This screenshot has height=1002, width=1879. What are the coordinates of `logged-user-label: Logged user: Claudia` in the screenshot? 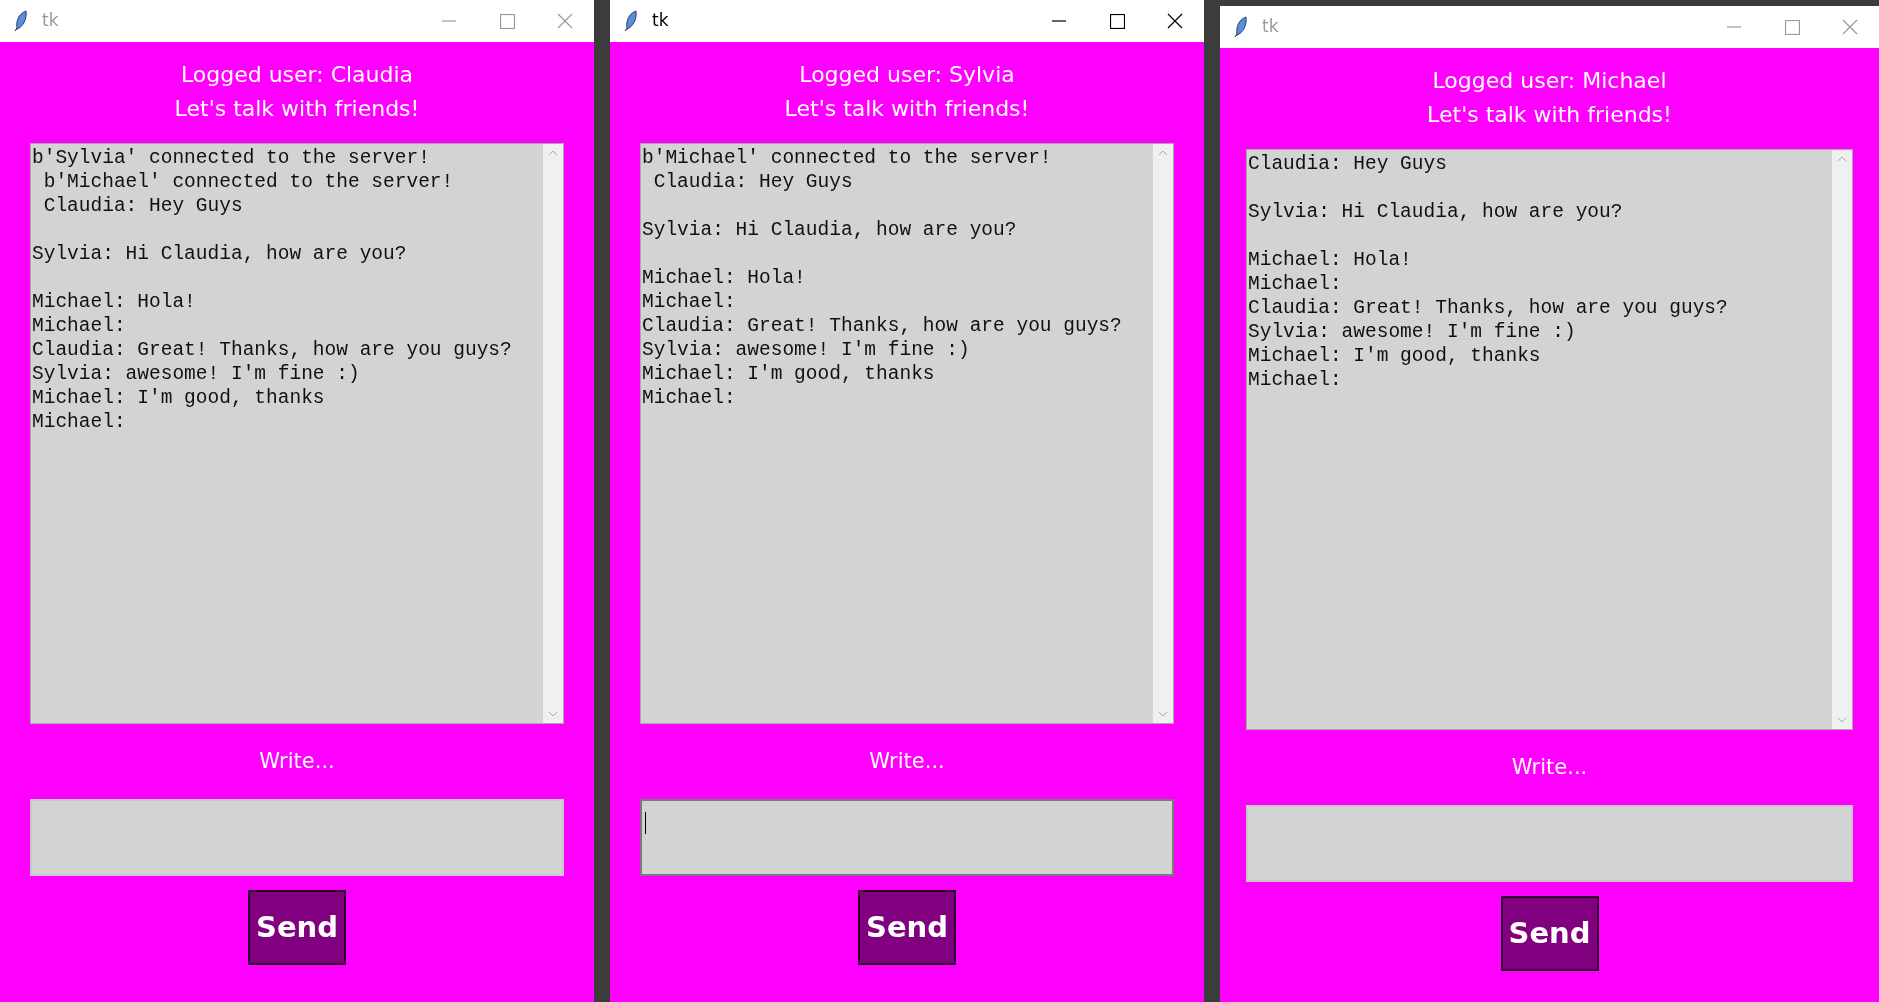 It's located at (297, 75).